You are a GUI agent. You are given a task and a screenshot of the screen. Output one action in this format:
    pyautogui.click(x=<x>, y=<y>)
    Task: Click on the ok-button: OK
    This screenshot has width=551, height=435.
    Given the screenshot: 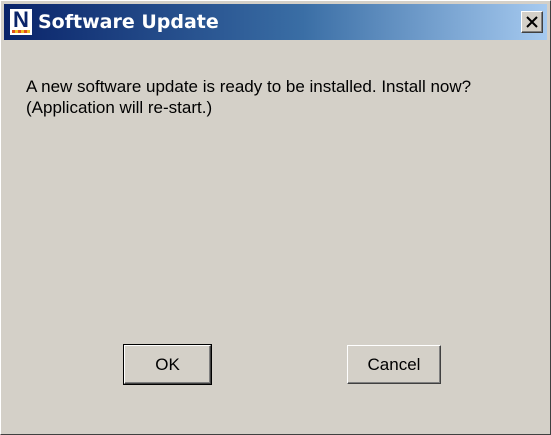 What is the action you would take?
    pyautogui.click(x=167, y=364)
    